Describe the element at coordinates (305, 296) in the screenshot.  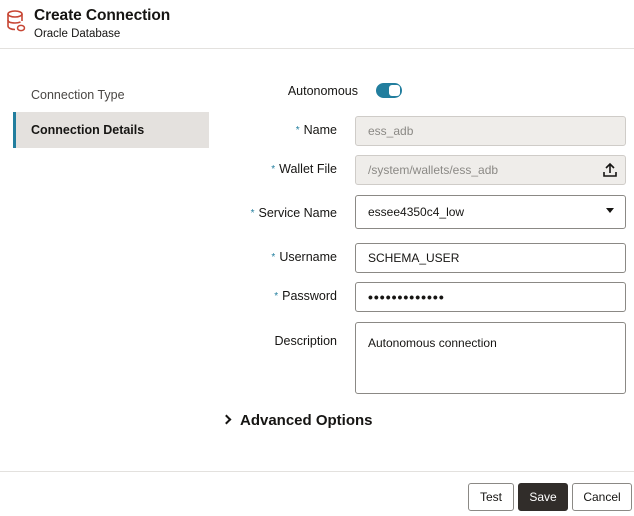
I see `password-label: * Password` at that location.